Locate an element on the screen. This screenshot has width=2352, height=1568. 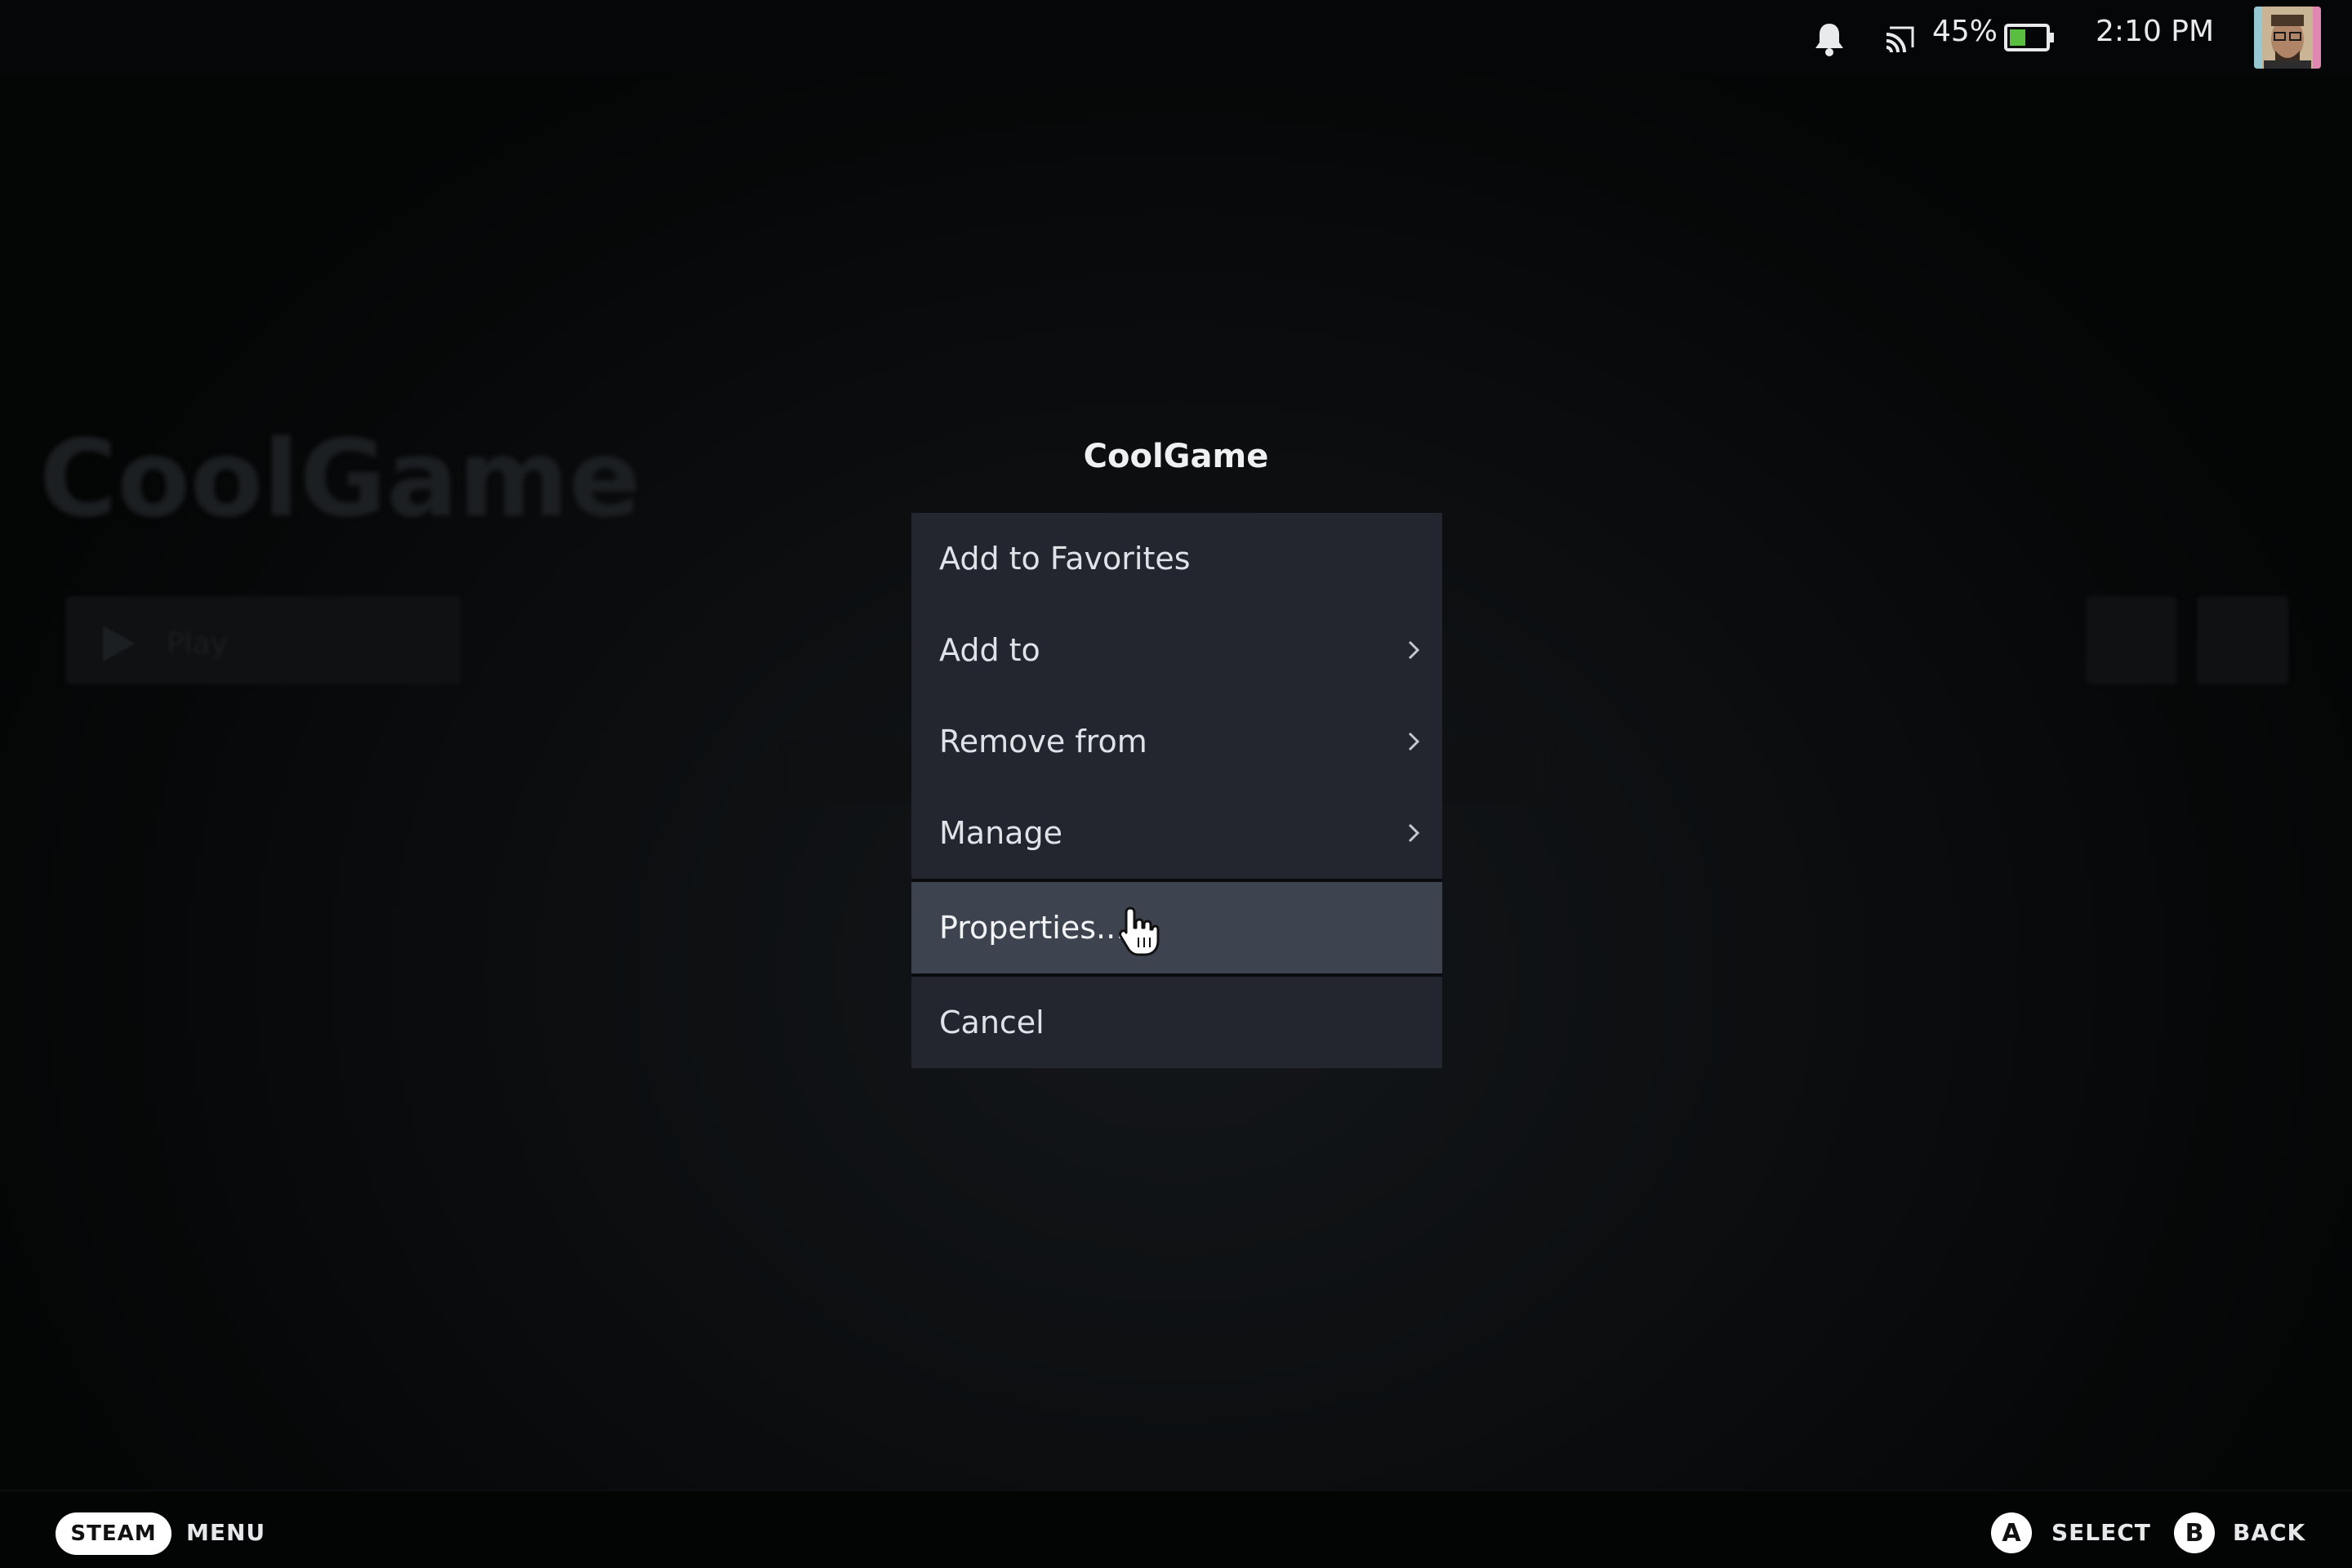
background-game-title: CoolGame is located at coordinates (340, 478).